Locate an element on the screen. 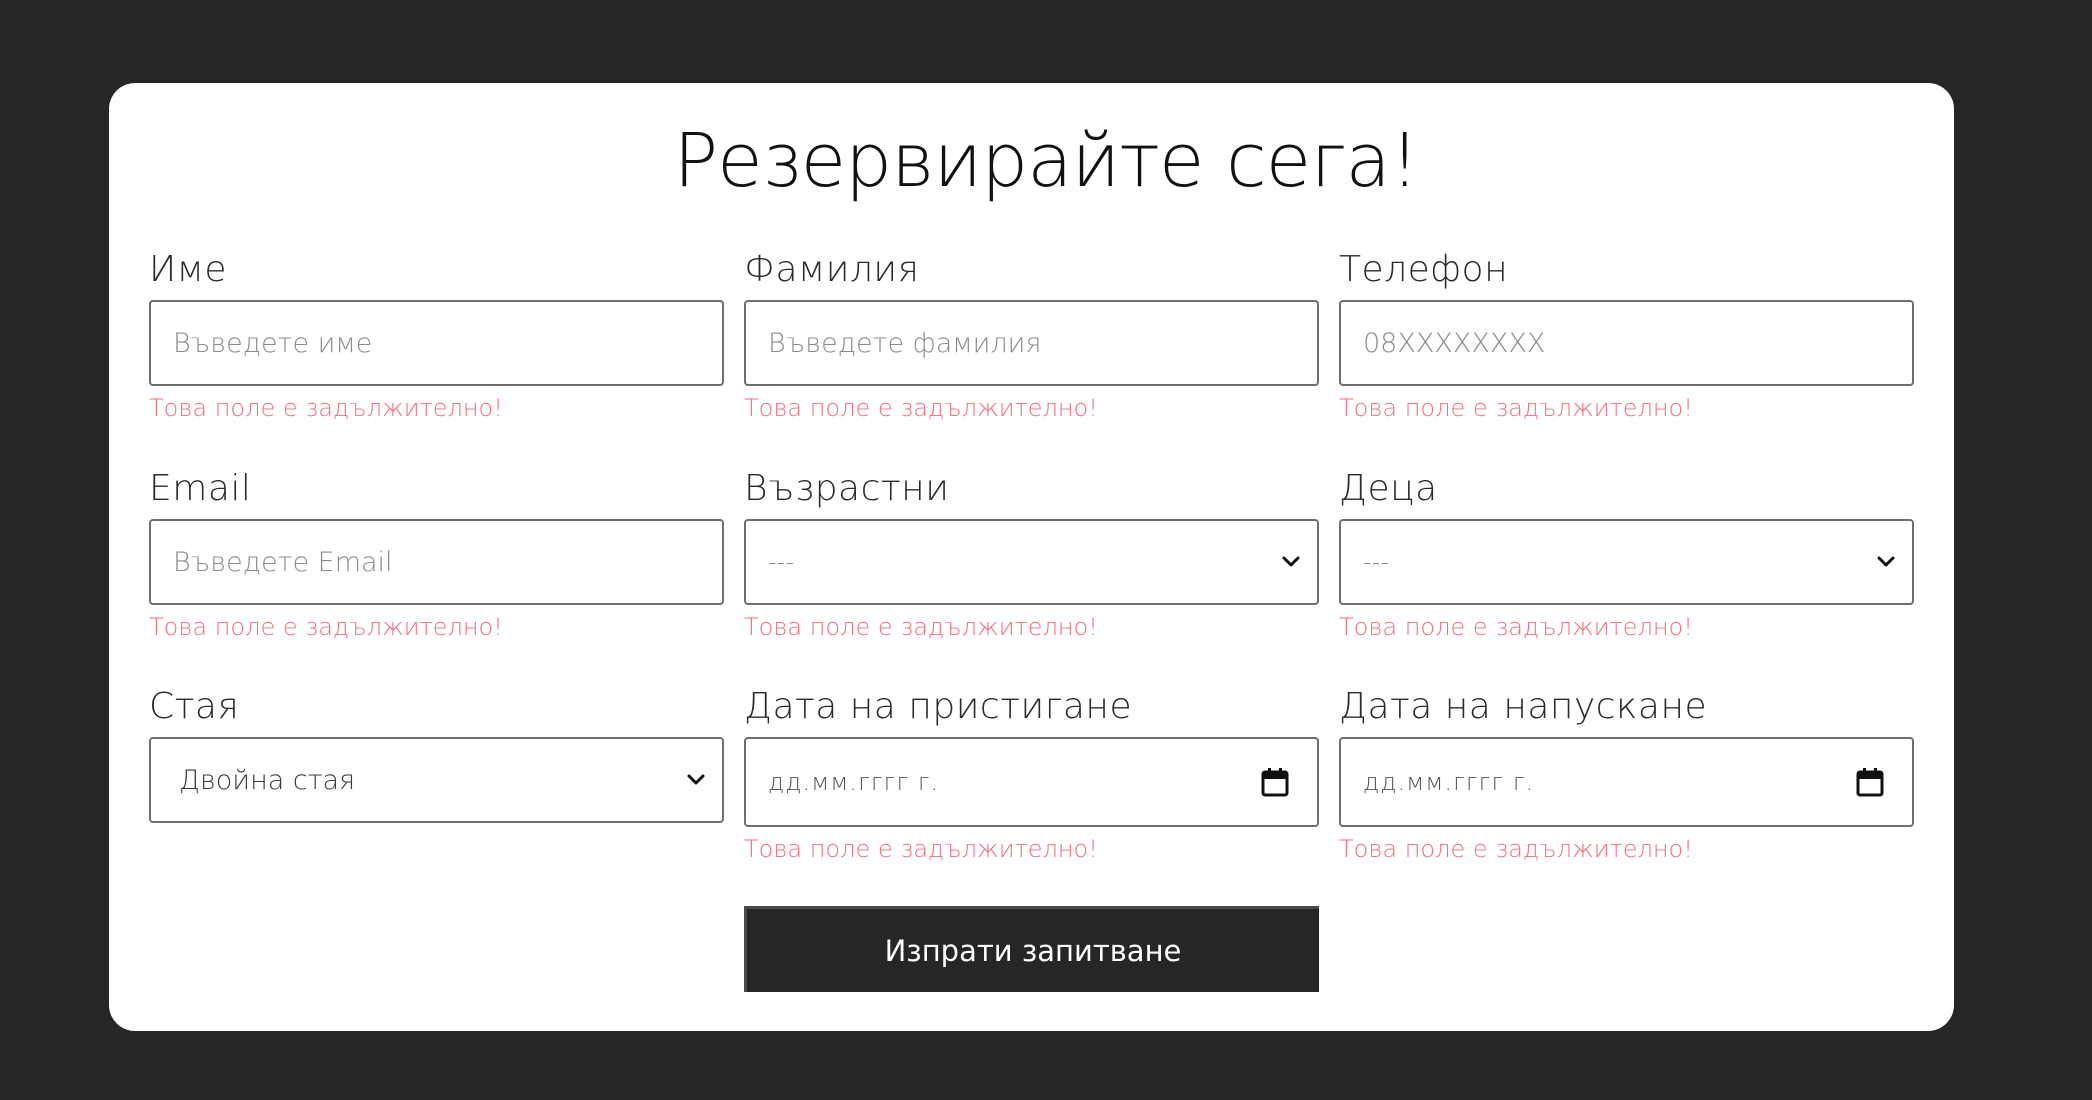  last-name-error: Това поле е задължително! is located at coordinates (921, 408).